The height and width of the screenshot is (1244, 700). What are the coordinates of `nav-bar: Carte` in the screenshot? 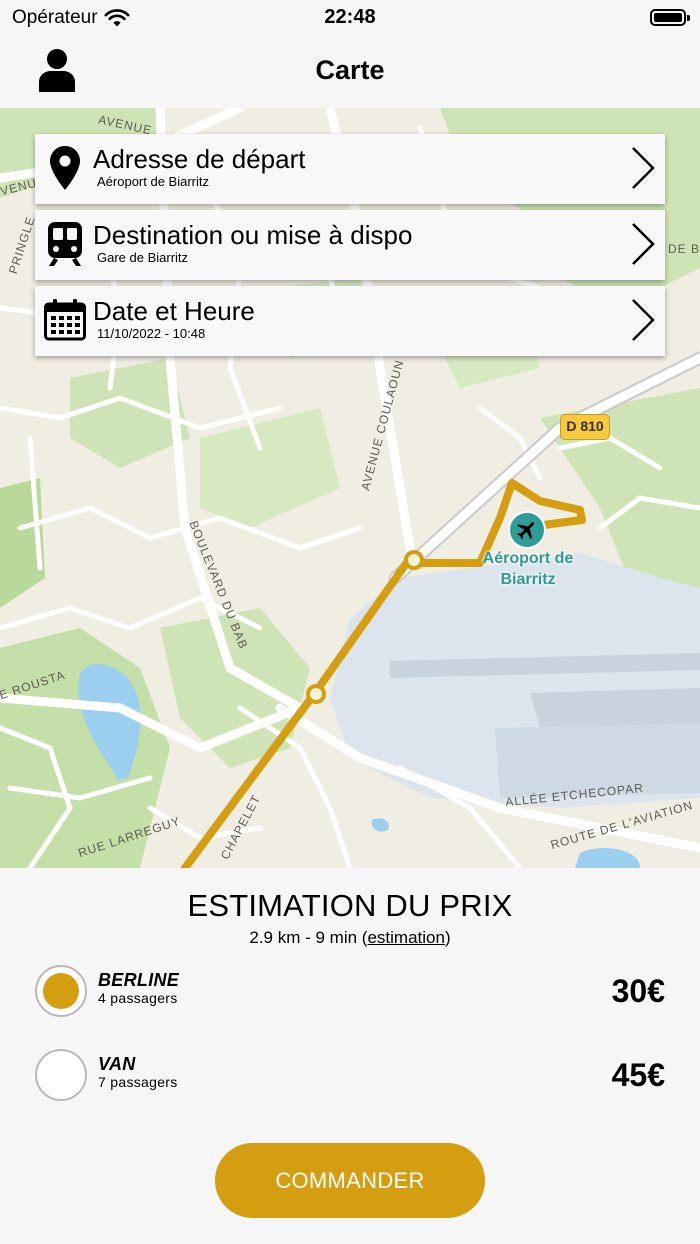 It's located at (350, 72).